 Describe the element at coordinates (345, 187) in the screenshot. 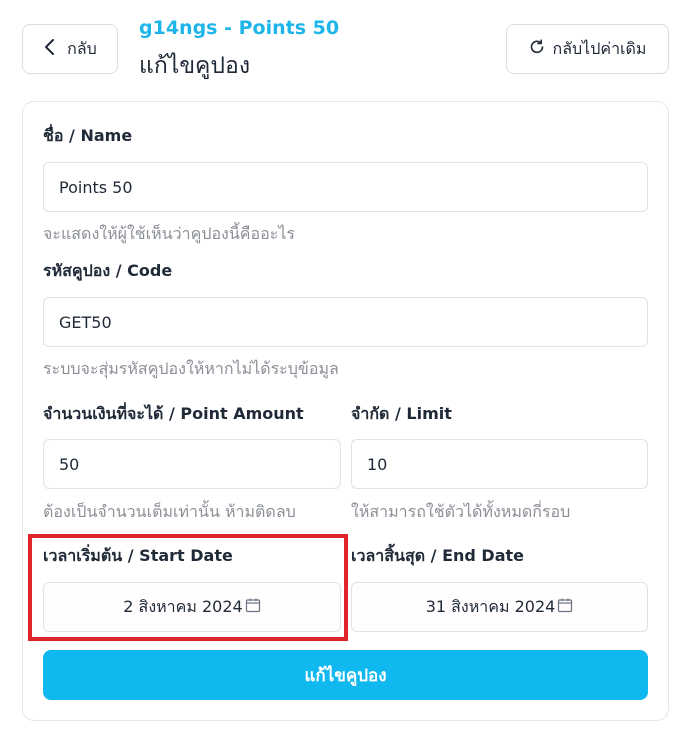

I see `name-input: Points 50` at that location.